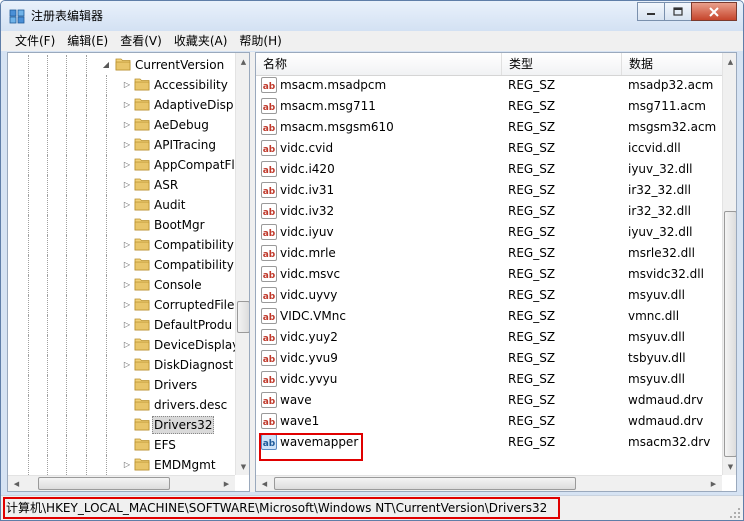  What do you see at coordinates (489, 400) in the screenshot?
I see `list-row-wave: ab wave REG_SZ wdmaud.drv` at bounding box center [489, 400].